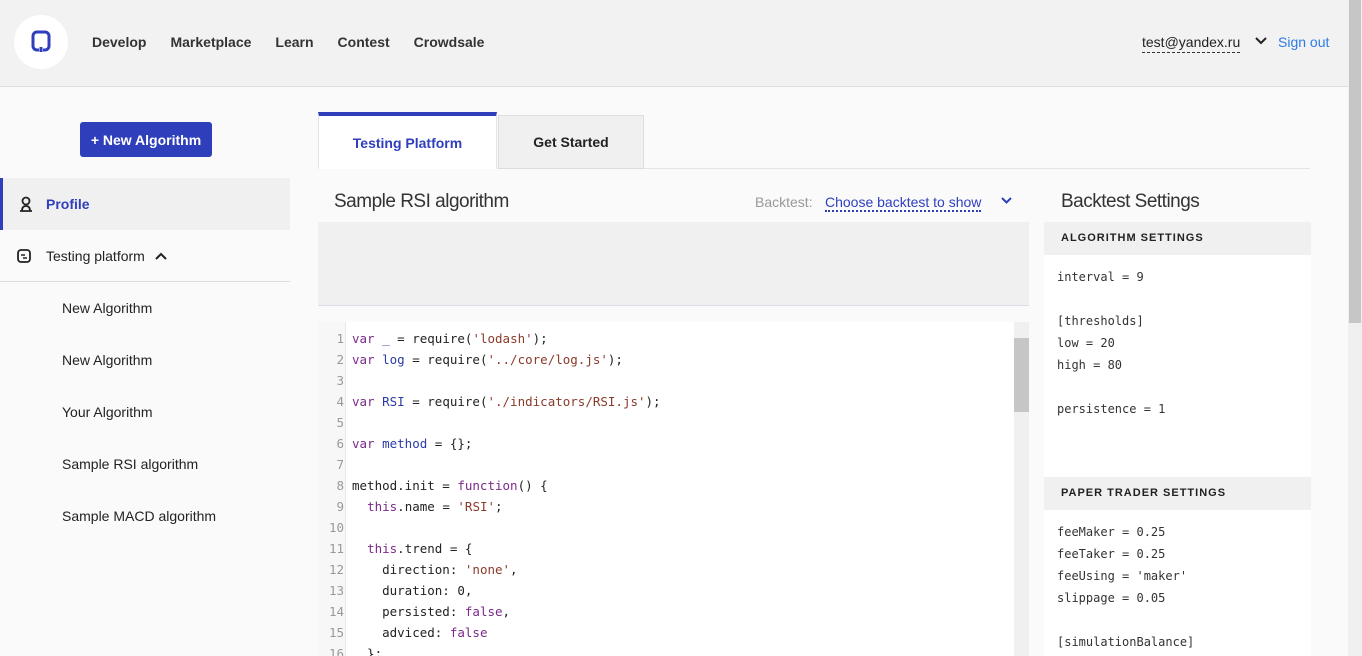 This screenshot has width=1362, height=656. I want to click on logo-icon, so click(41, 41).